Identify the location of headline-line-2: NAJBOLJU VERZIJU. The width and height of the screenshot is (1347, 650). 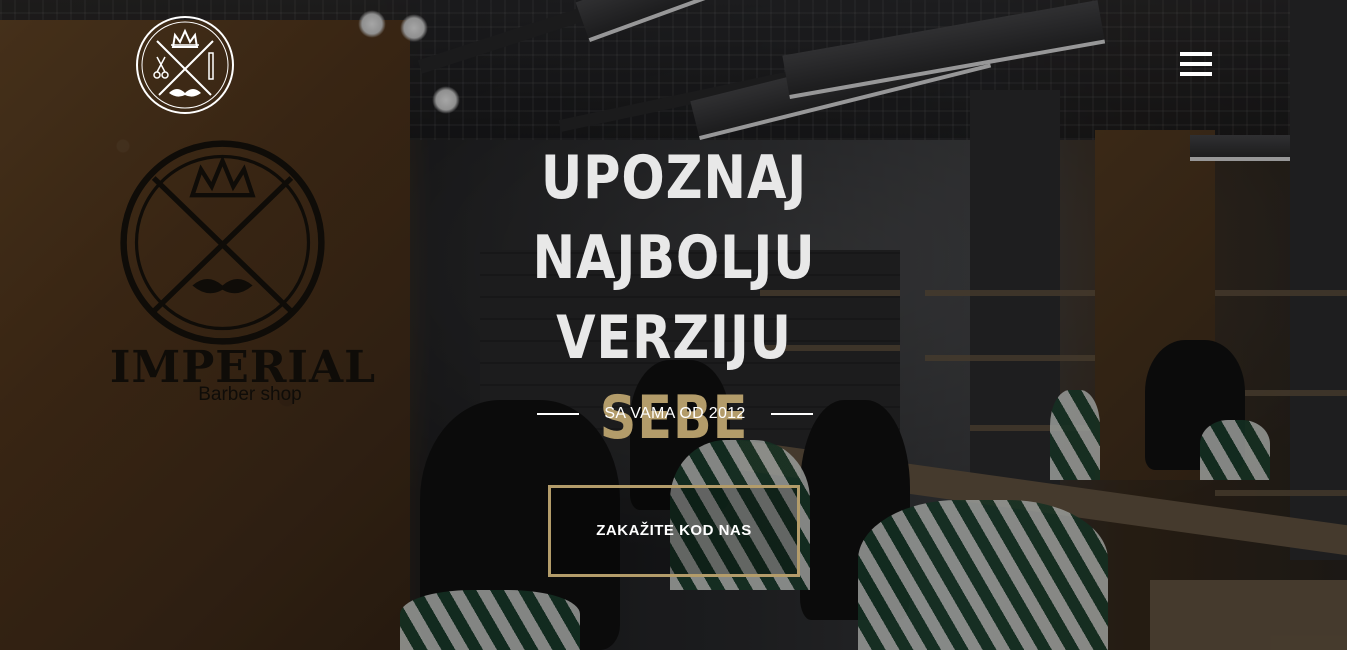
(674, 298).